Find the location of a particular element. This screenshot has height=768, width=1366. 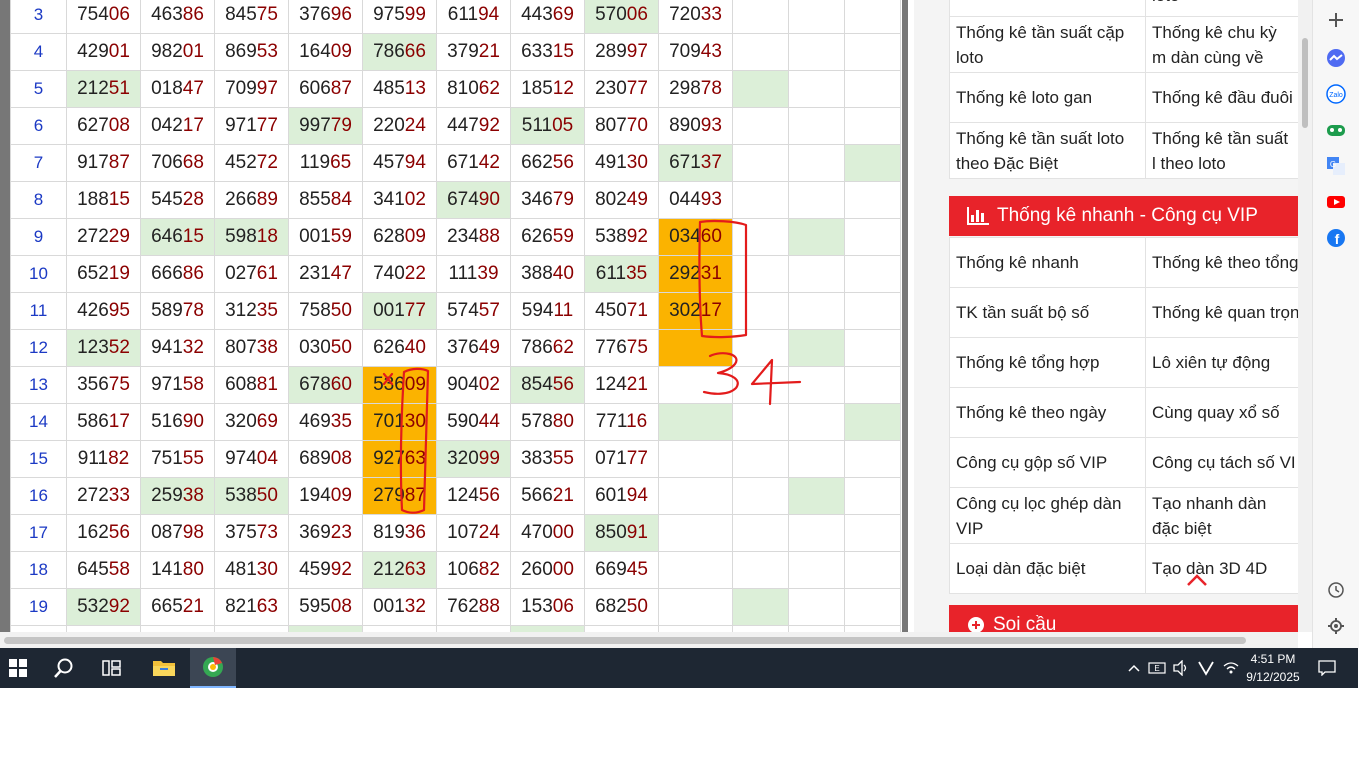

messenger-icon is located at coordinates (1336, 58).